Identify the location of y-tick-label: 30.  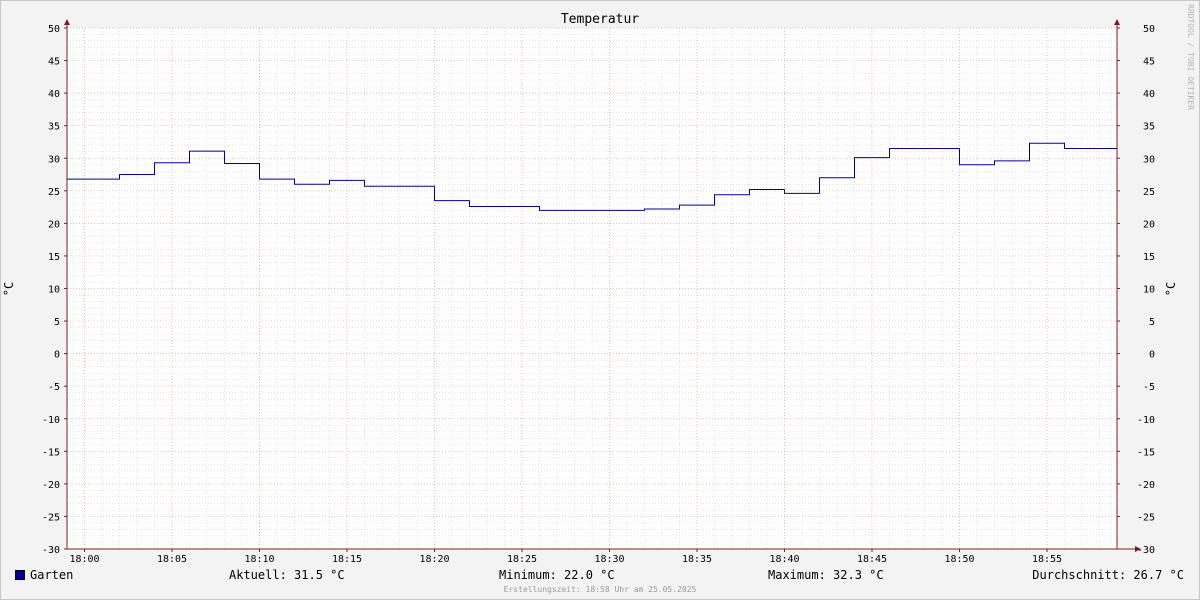
(54, 159).